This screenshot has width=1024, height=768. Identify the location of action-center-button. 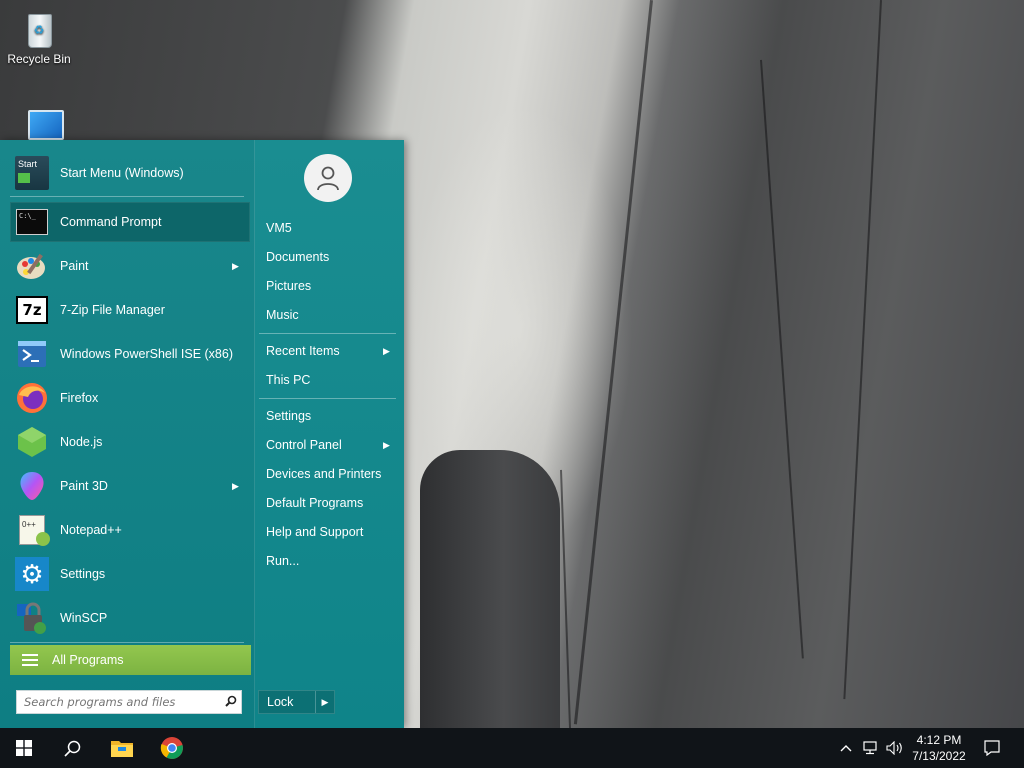
(992, 748).